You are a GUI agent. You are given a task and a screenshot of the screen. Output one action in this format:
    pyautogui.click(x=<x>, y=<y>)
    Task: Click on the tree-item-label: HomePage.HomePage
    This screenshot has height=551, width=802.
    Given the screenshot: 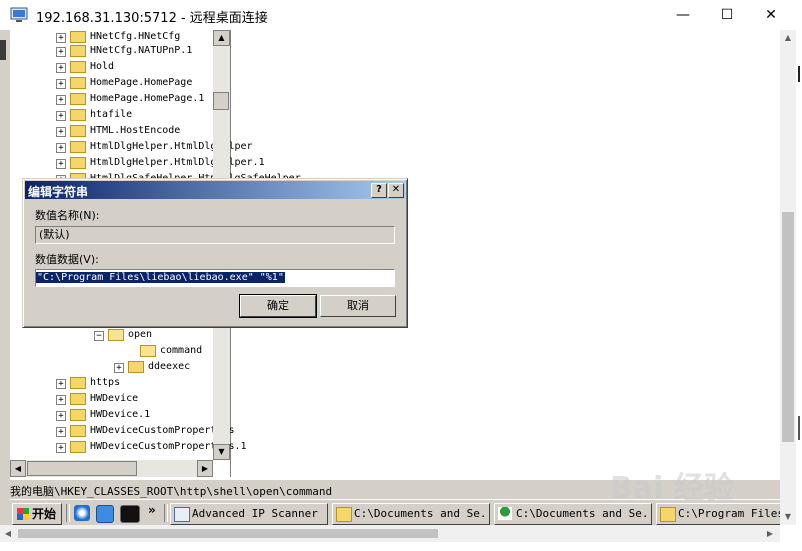 What is the action you would take?
    pyautogui.click(x=141, y=82)
    